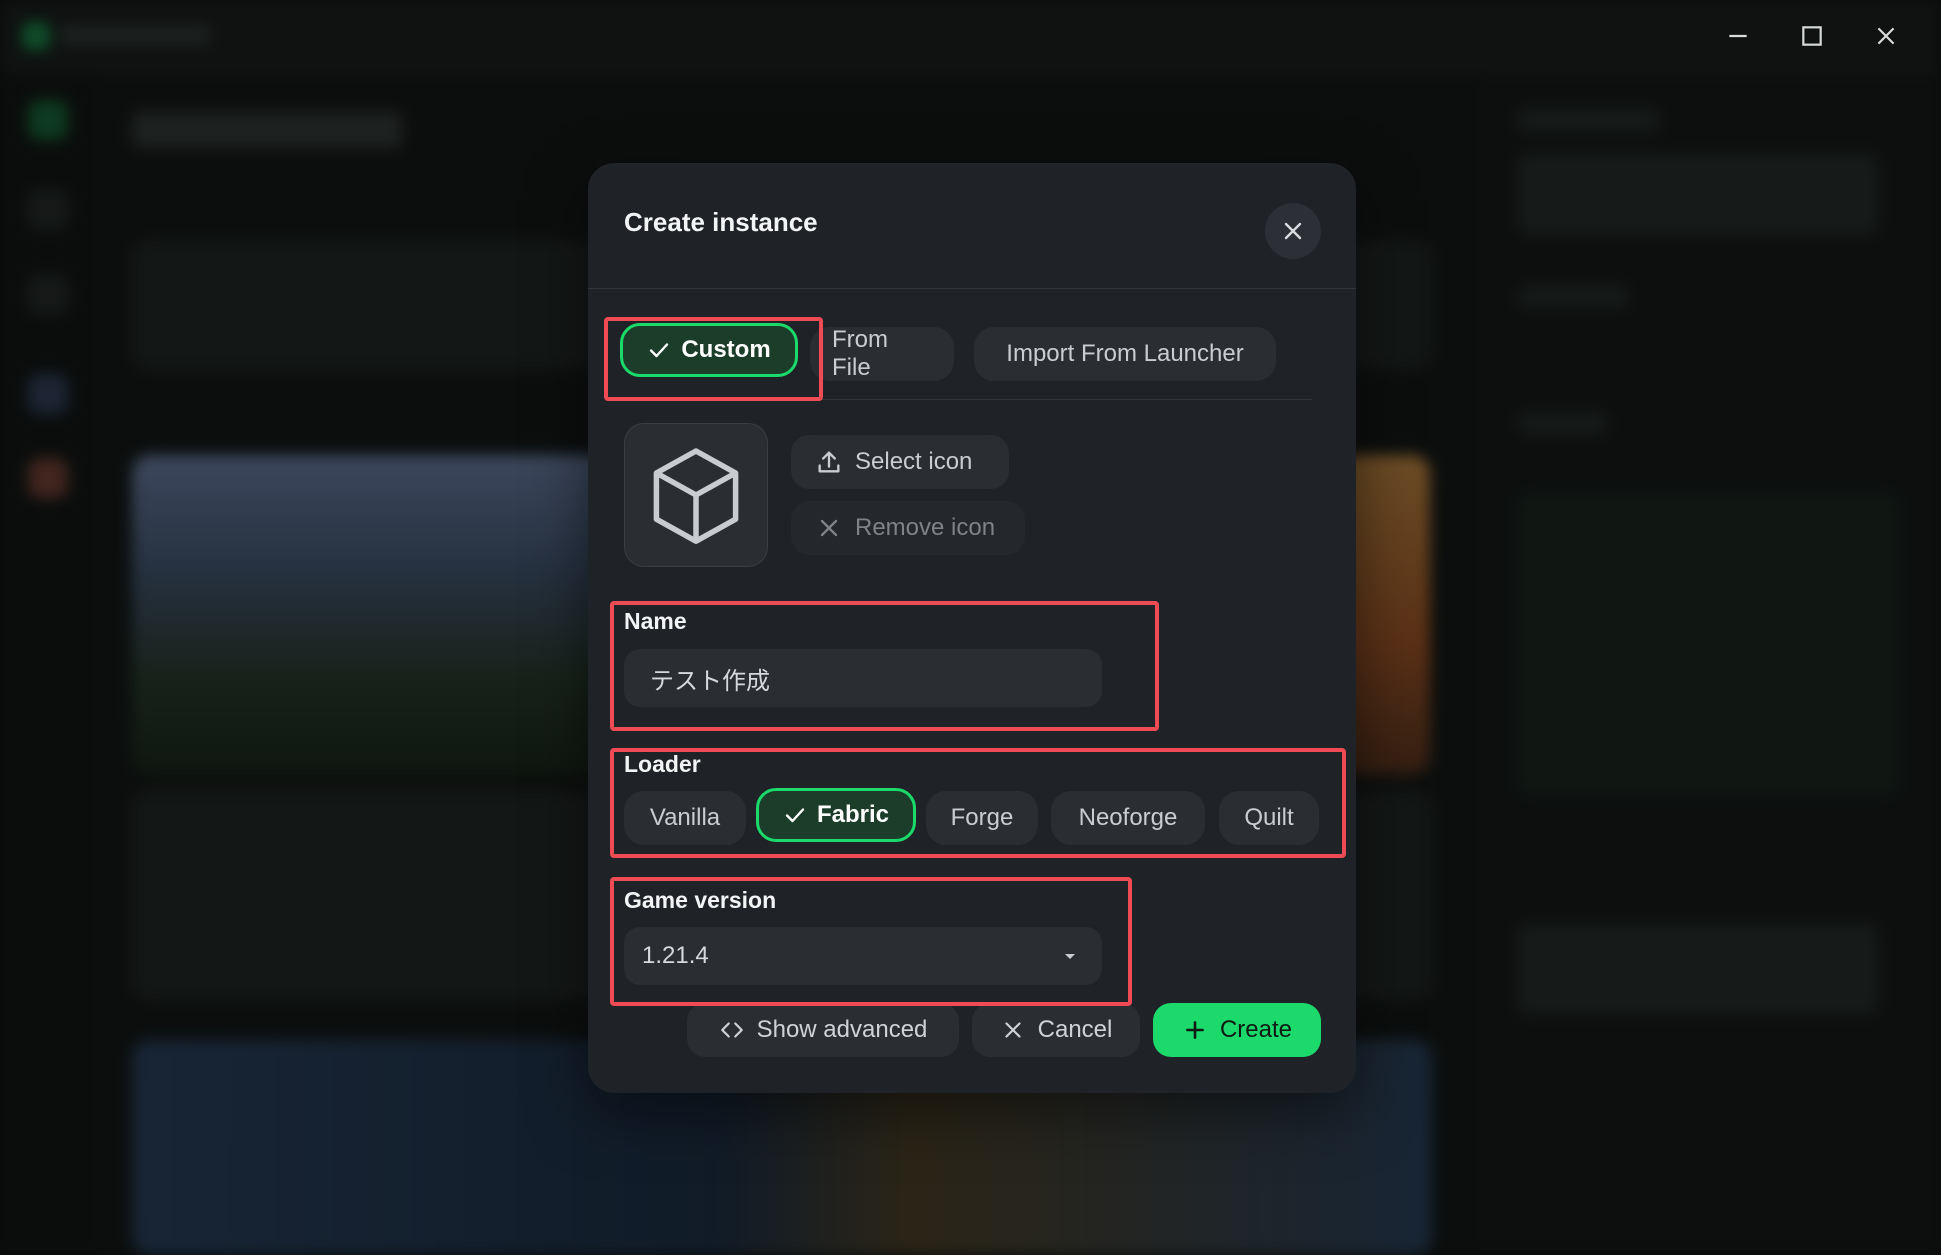 Image resolution: width=1941 pixels, height=1255 pixels. I want to click on cube-icon, so click(696, 496).